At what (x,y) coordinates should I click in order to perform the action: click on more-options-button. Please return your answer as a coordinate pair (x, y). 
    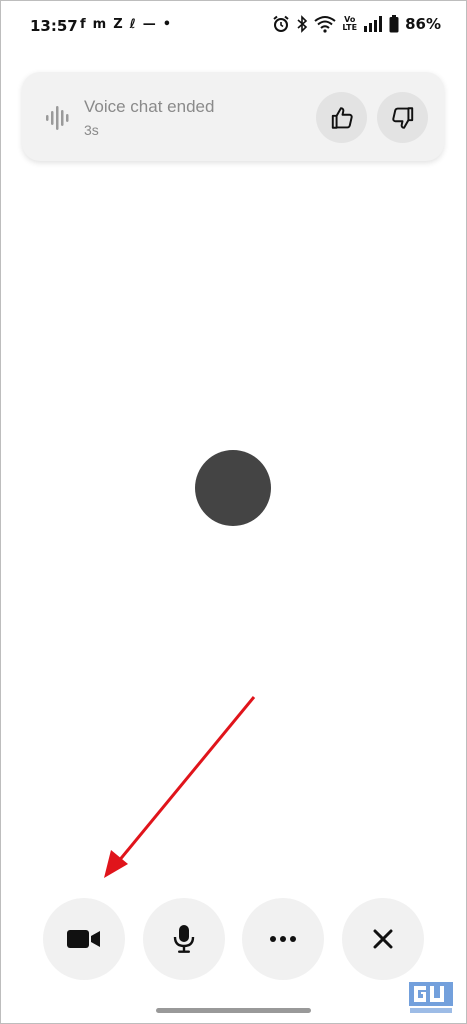
    Looking at the image, I should click on (283, 939).